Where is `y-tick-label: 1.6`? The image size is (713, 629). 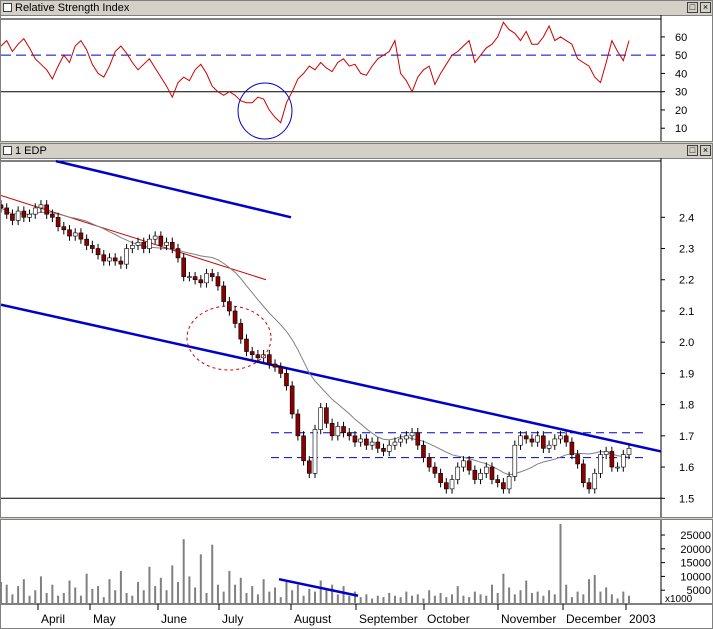
y-tick-label: 1.6 is located at coordinates (686, 468).